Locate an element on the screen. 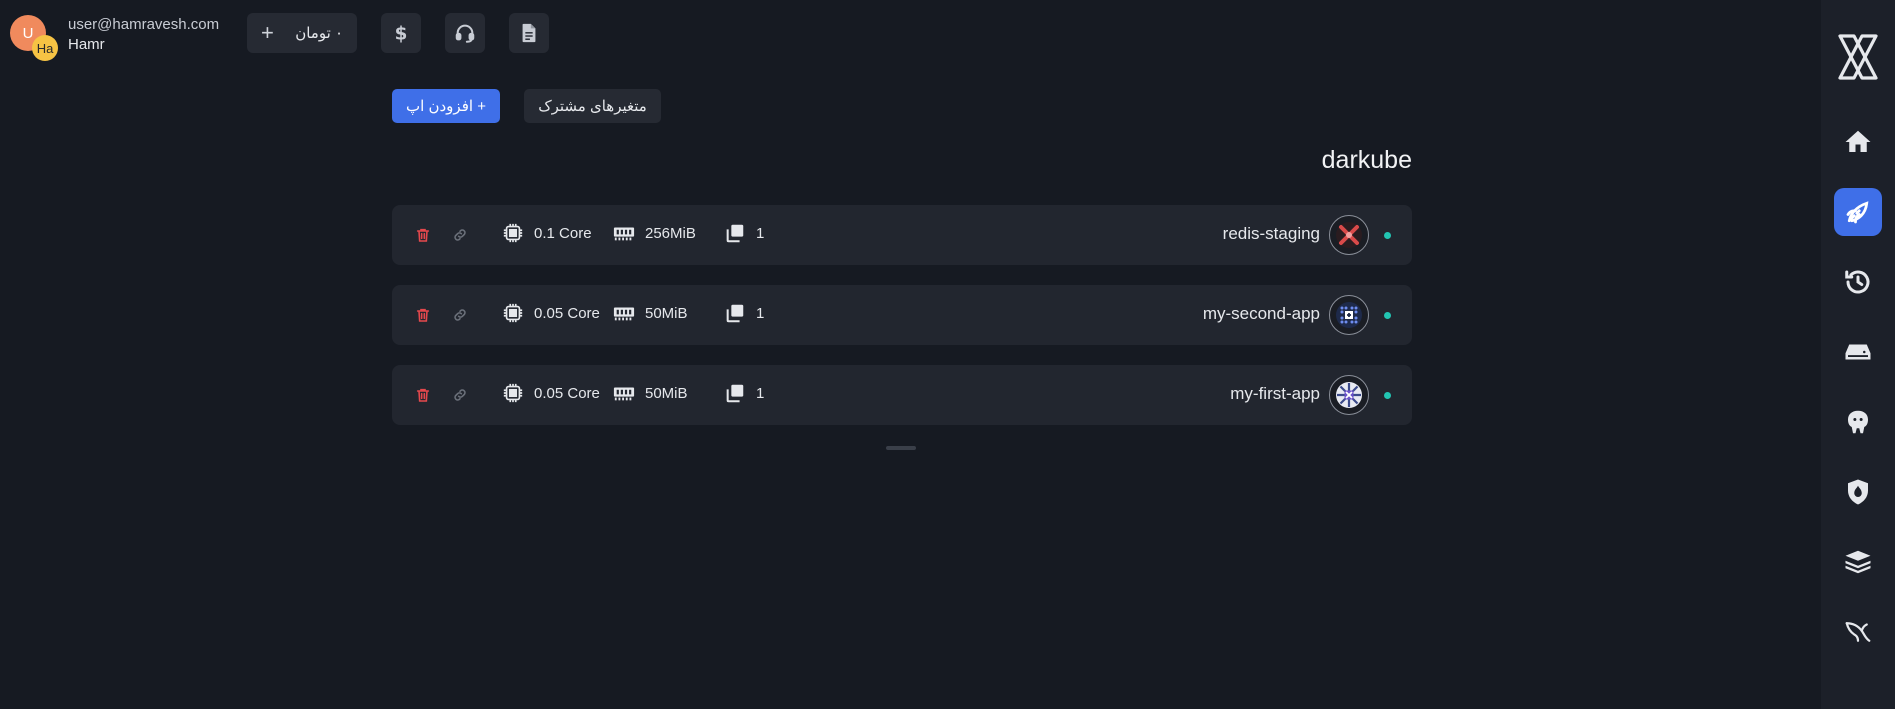 This screenshot has width=1895, height=709. rocket-icon is located at coordinates (1857, 212).